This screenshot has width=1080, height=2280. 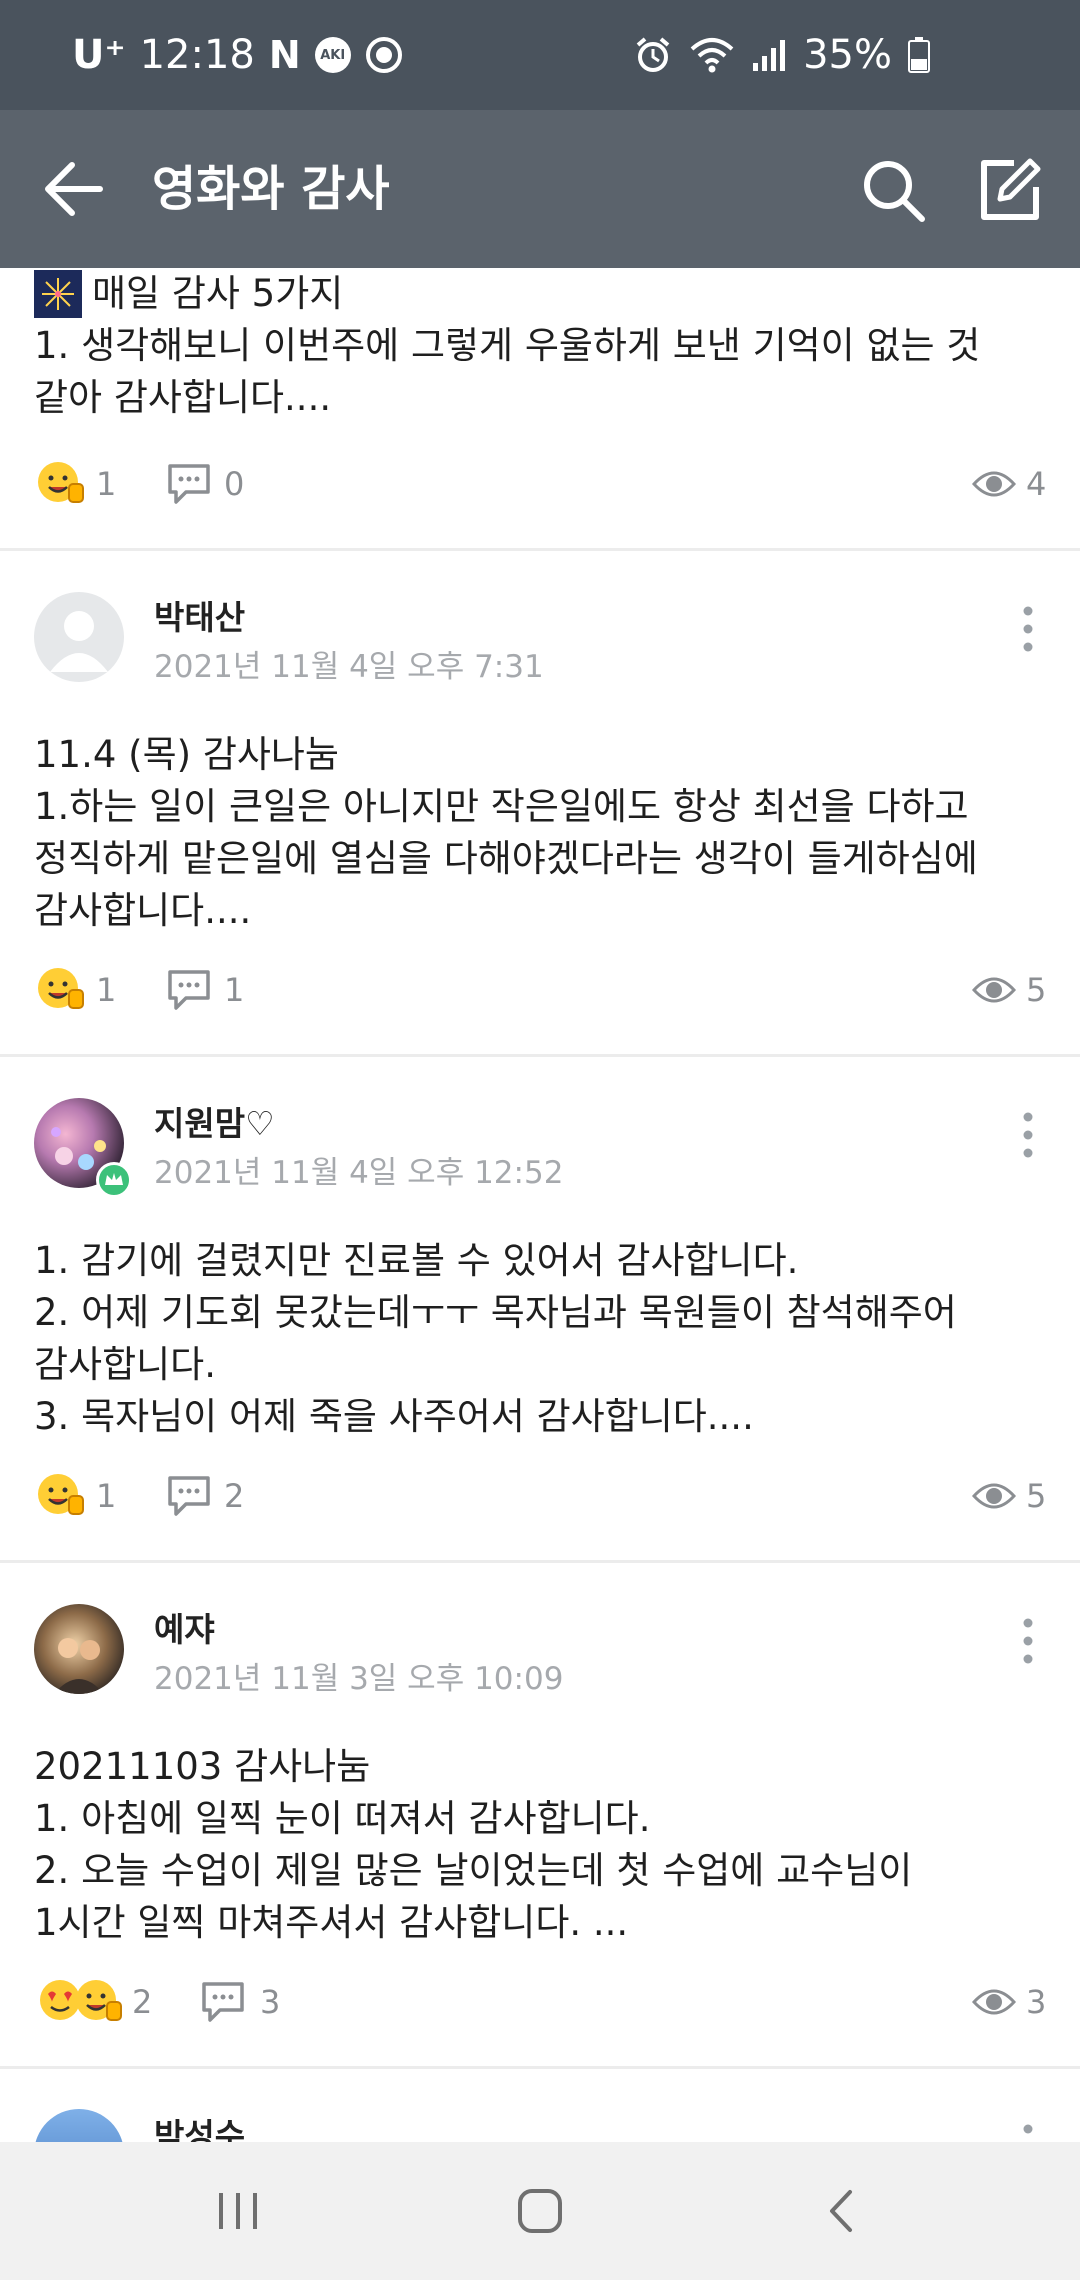 What do you see at coordinates (79, 1666) in the screenshot?
I see `avatar-photo` at bounding box center [79, 1666].